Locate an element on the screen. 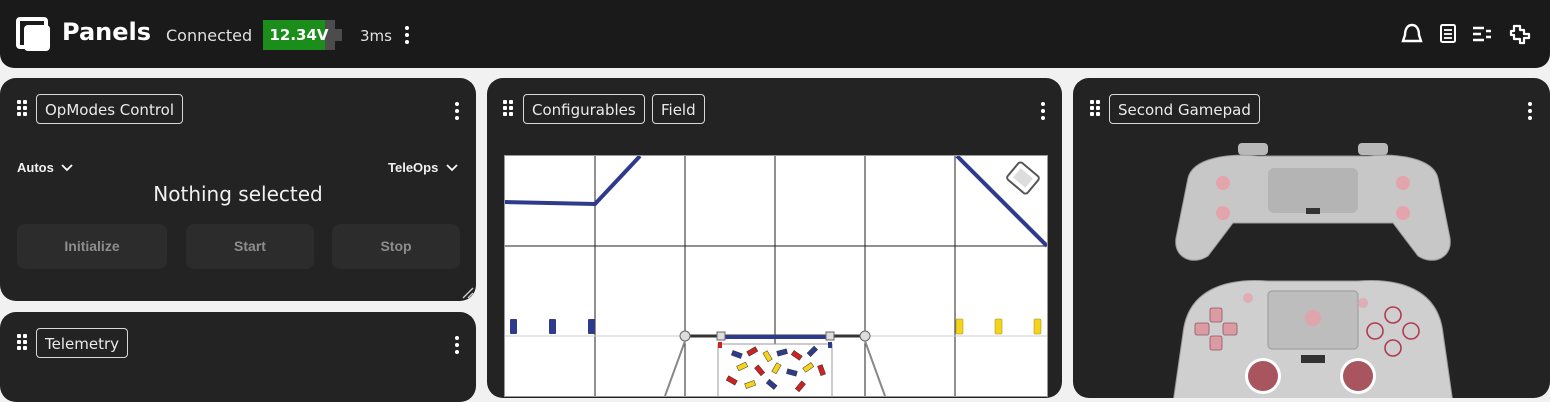  stop-button: Stop is located at coordinates (396, 246).